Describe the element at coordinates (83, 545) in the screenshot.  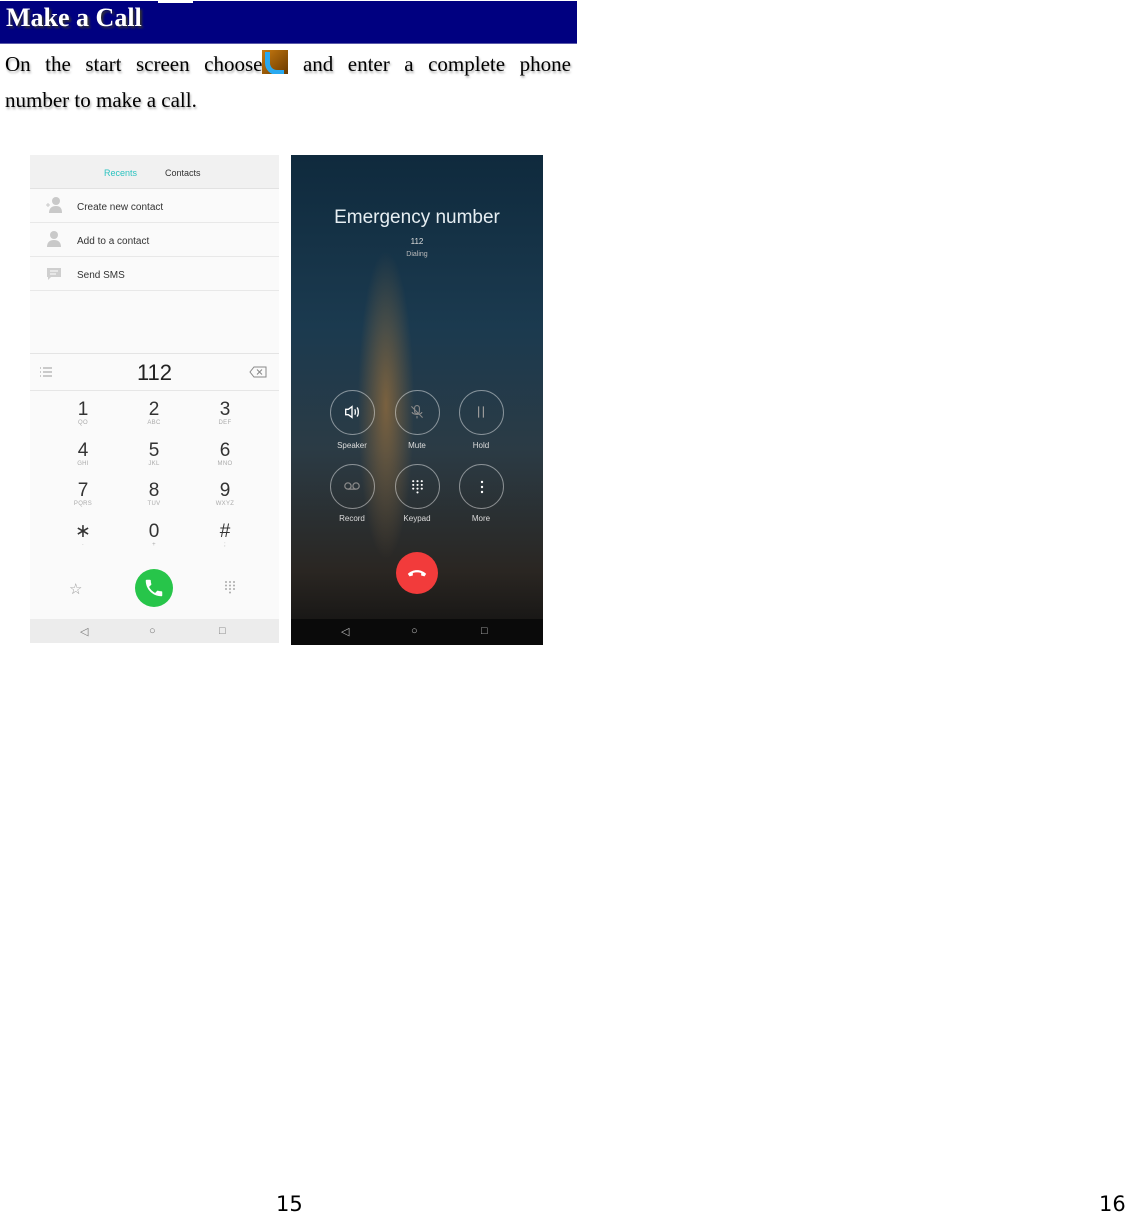
I see `key-letters: ·` at that location.